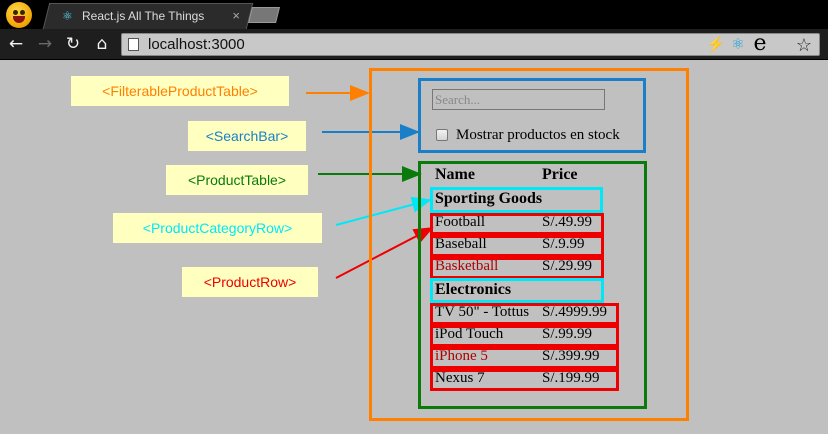 The height and width of the screenshot is (434, 828). What do you see at coordinates (575, 312) in the screenshot?
I see `product-price: S/.4999.99` at bounding box center [575, 312].